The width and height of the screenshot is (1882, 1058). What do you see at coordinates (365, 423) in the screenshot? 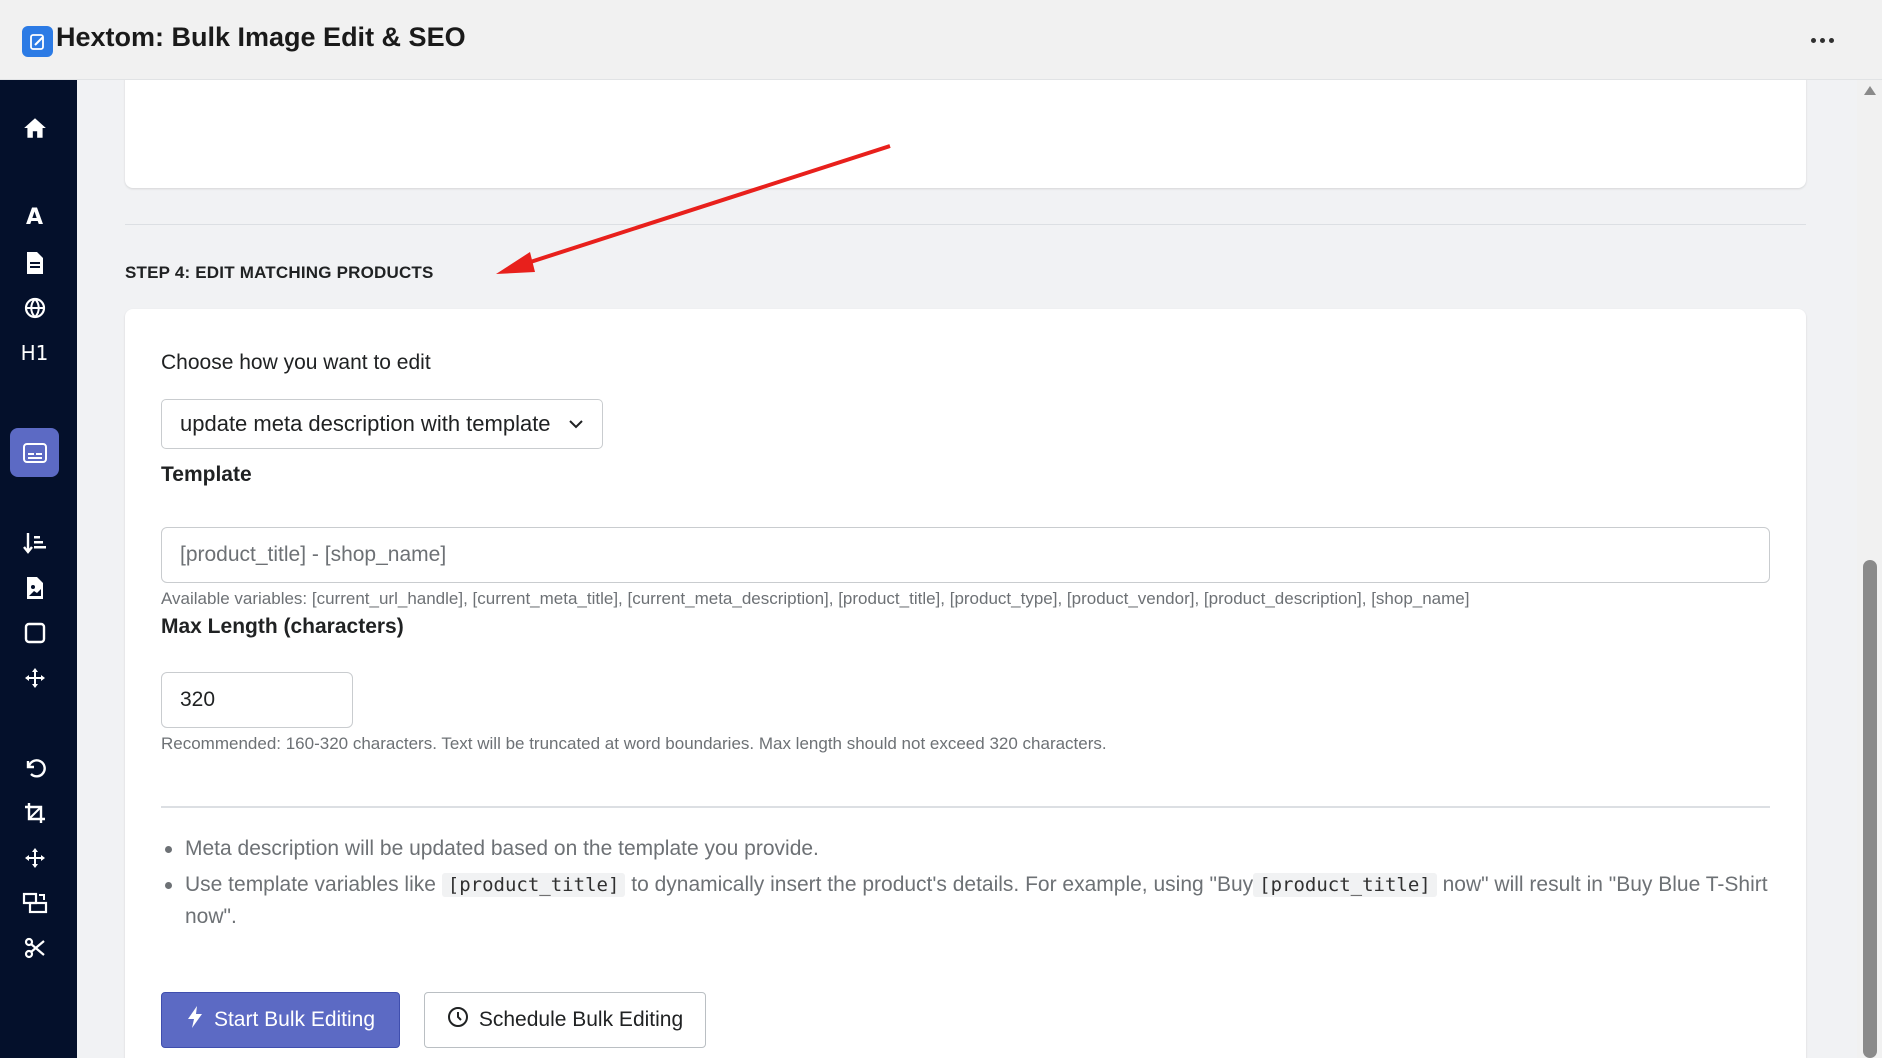
I see `edit-mode-value: update meta description with template` at bounding box center [365, 423].